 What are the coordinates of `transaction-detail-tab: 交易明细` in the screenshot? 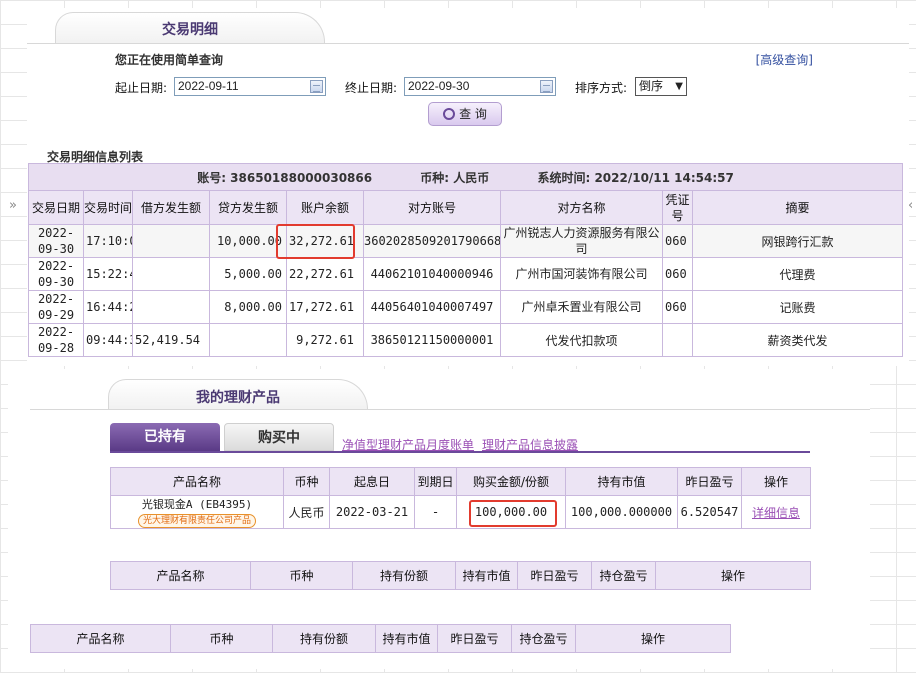 It's located at (190, 28).